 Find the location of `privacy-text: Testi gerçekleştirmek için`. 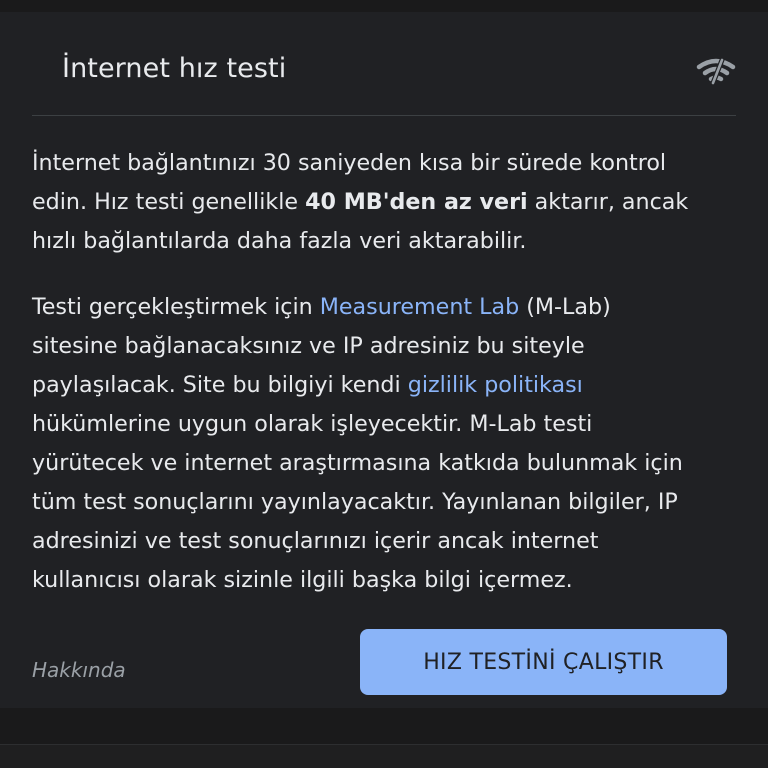

privacy-text: Testi gerçekleştirmek için is located at coordinates (176, 307).